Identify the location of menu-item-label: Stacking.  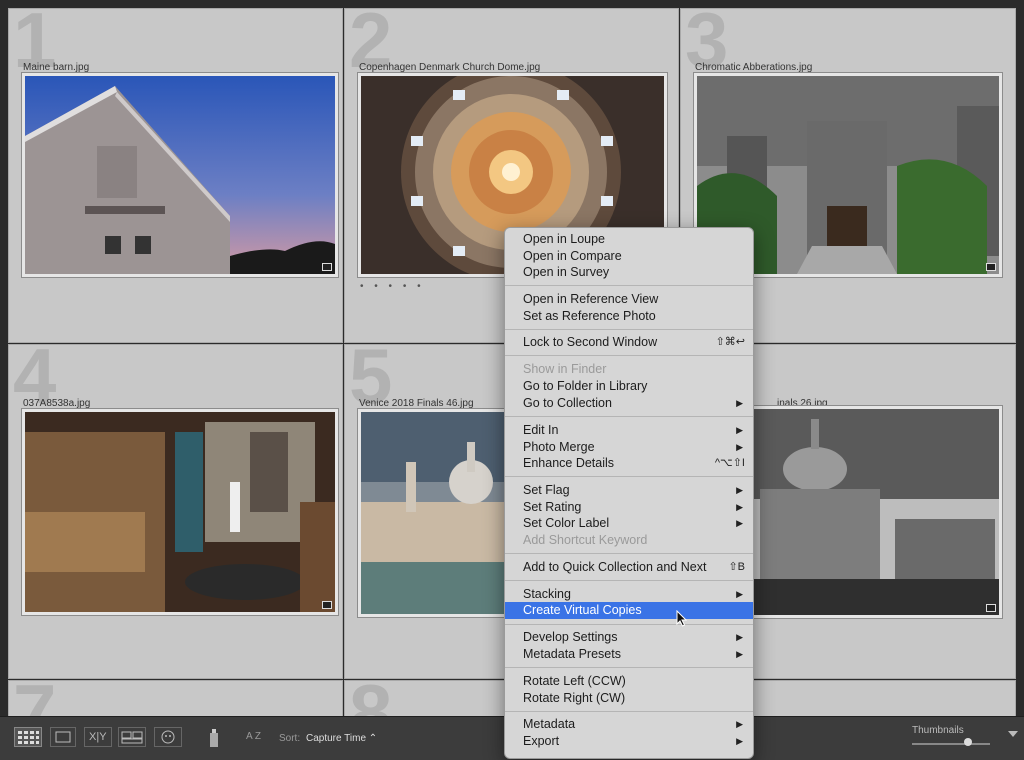
(547, 594).